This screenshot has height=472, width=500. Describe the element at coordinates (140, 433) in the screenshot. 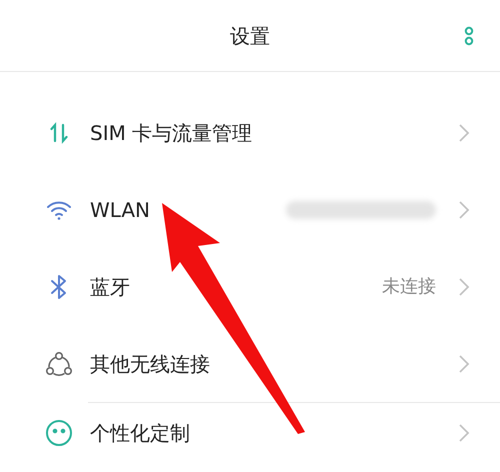

I see `row-label: 个性化定制` at that location.